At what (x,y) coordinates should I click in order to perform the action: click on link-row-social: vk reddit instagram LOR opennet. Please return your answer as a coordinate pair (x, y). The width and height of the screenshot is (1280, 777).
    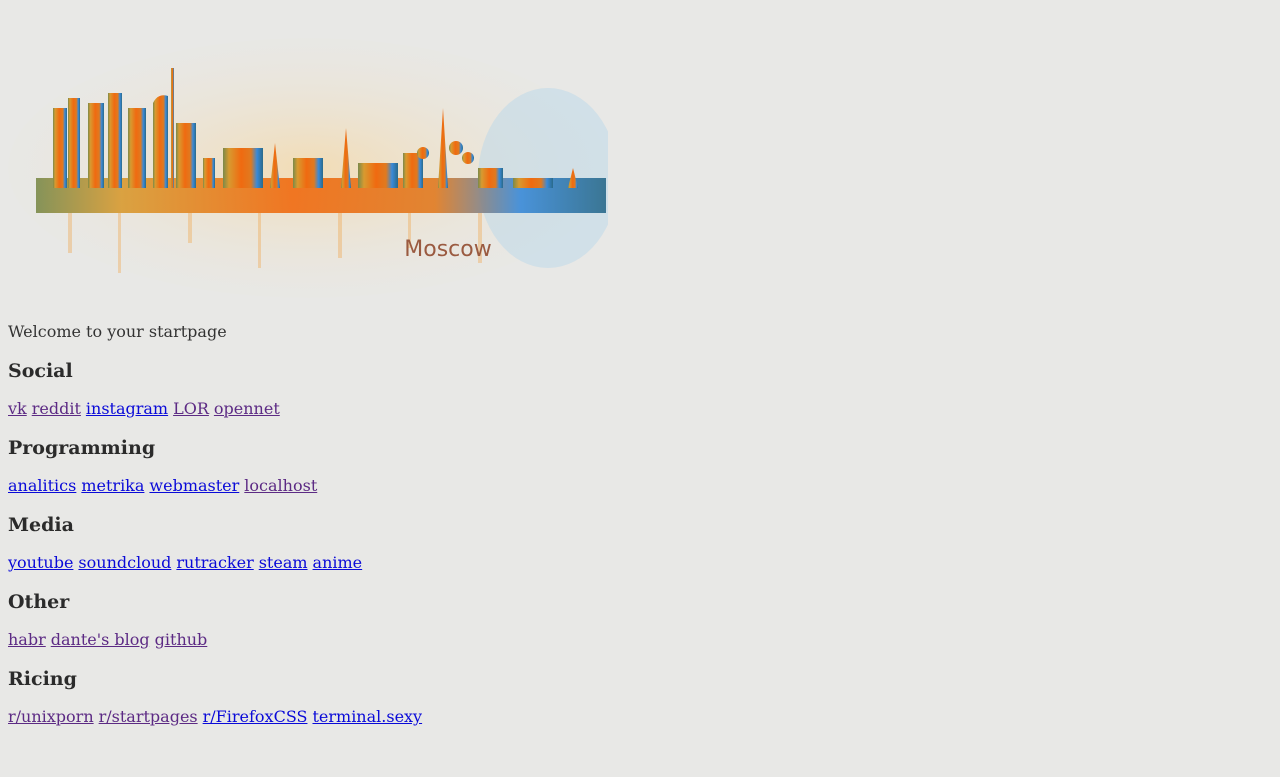
    Looking at the image, I should click on (640, 409).